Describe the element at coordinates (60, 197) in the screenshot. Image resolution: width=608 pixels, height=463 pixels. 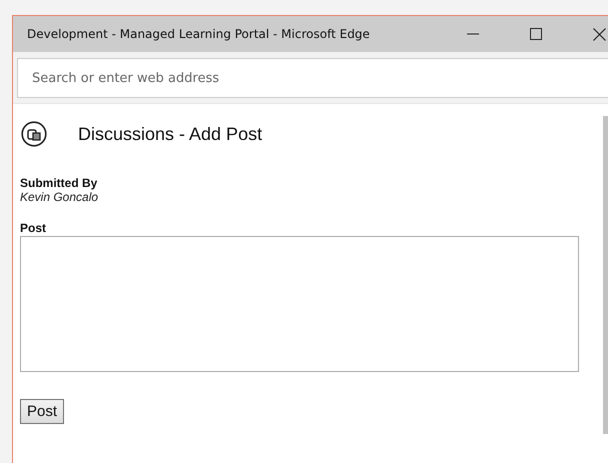
I see `submitter-name: Kevin Goncalo` at that location.